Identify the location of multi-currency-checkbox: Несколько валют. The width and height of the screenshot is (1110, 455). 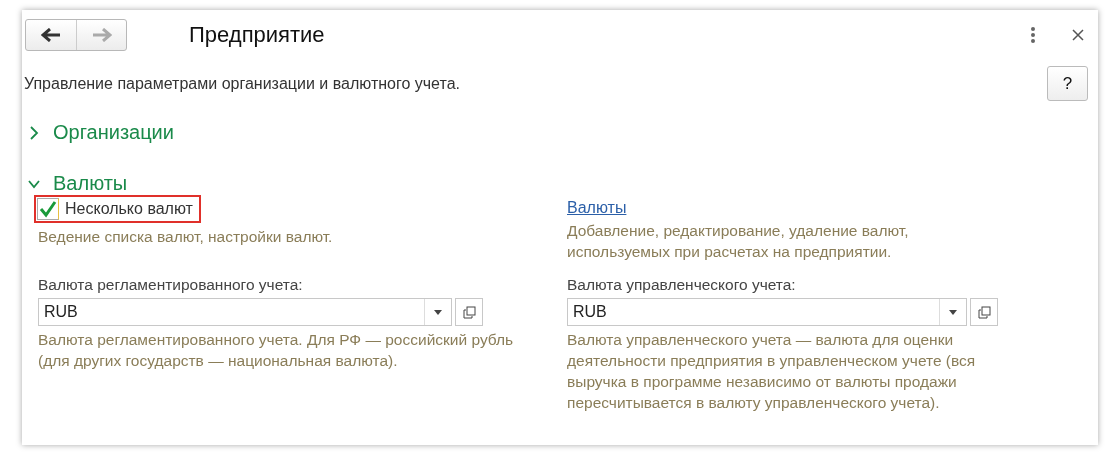
(115, 209).